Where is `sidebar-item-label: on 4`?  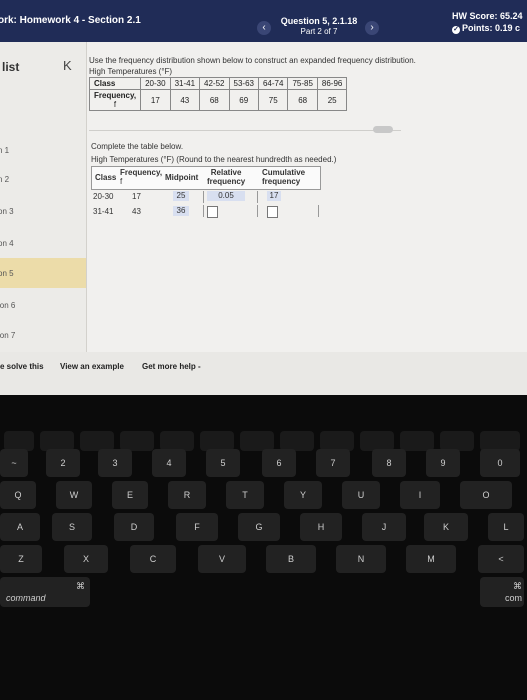
sidebar-item-label: on 4 is located at coordinates (7, 243).